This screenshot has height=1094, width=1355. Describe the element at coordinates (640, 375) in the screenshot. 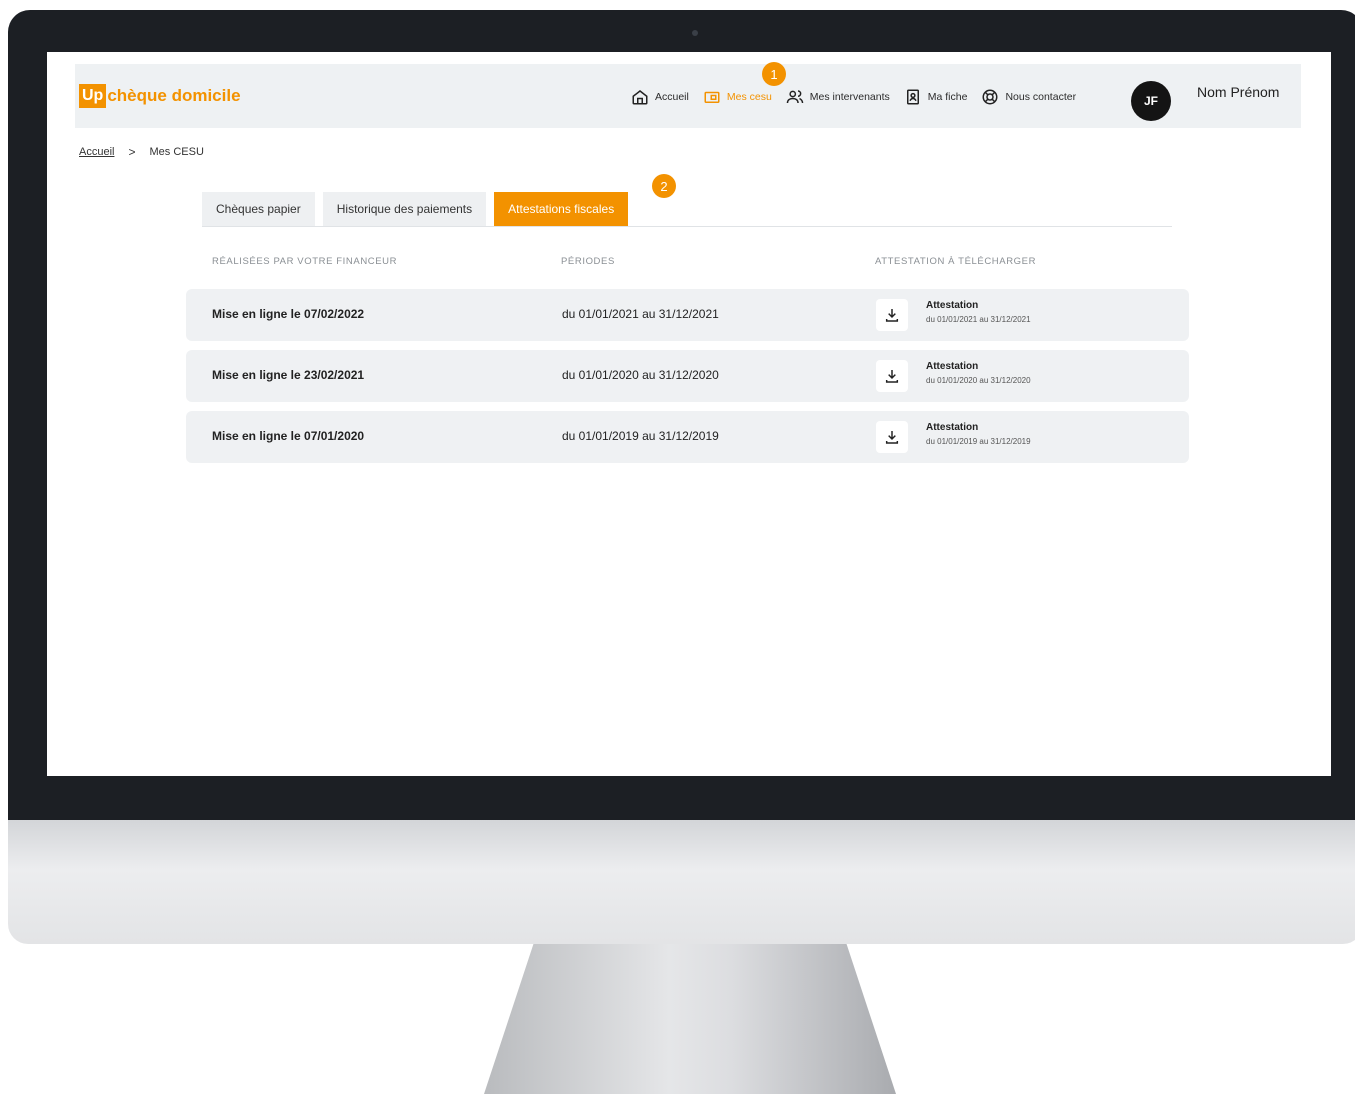

I see `row-period: du 01/01/2020 au 31/12/2020` at that location.